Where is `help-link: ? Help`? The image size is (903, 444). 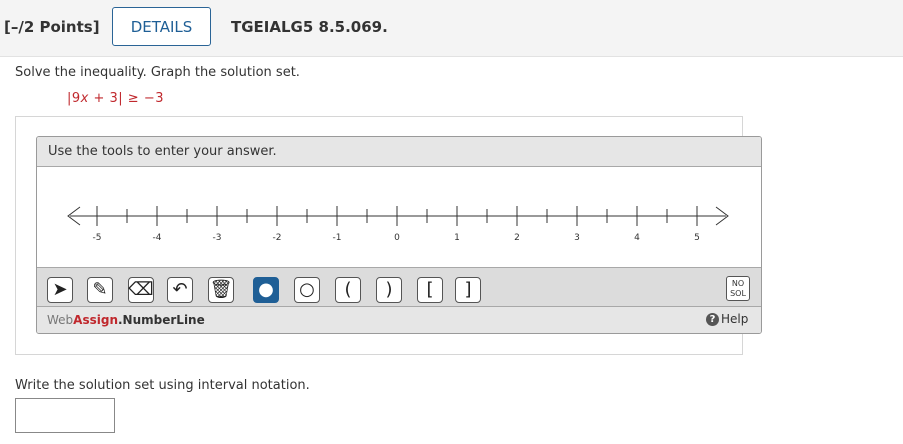
help-link: ? Help is located at coordinates (727, 319).